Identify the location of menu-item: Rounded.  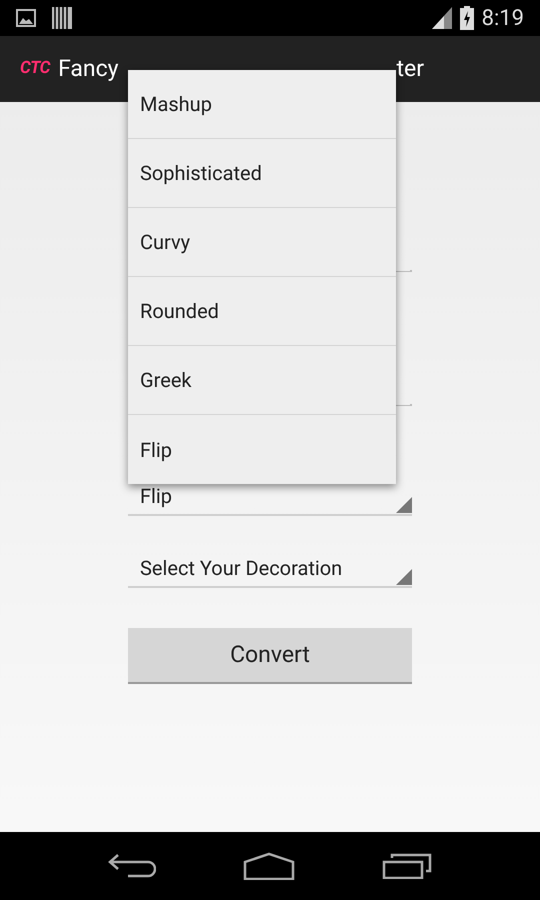
(262, 311).